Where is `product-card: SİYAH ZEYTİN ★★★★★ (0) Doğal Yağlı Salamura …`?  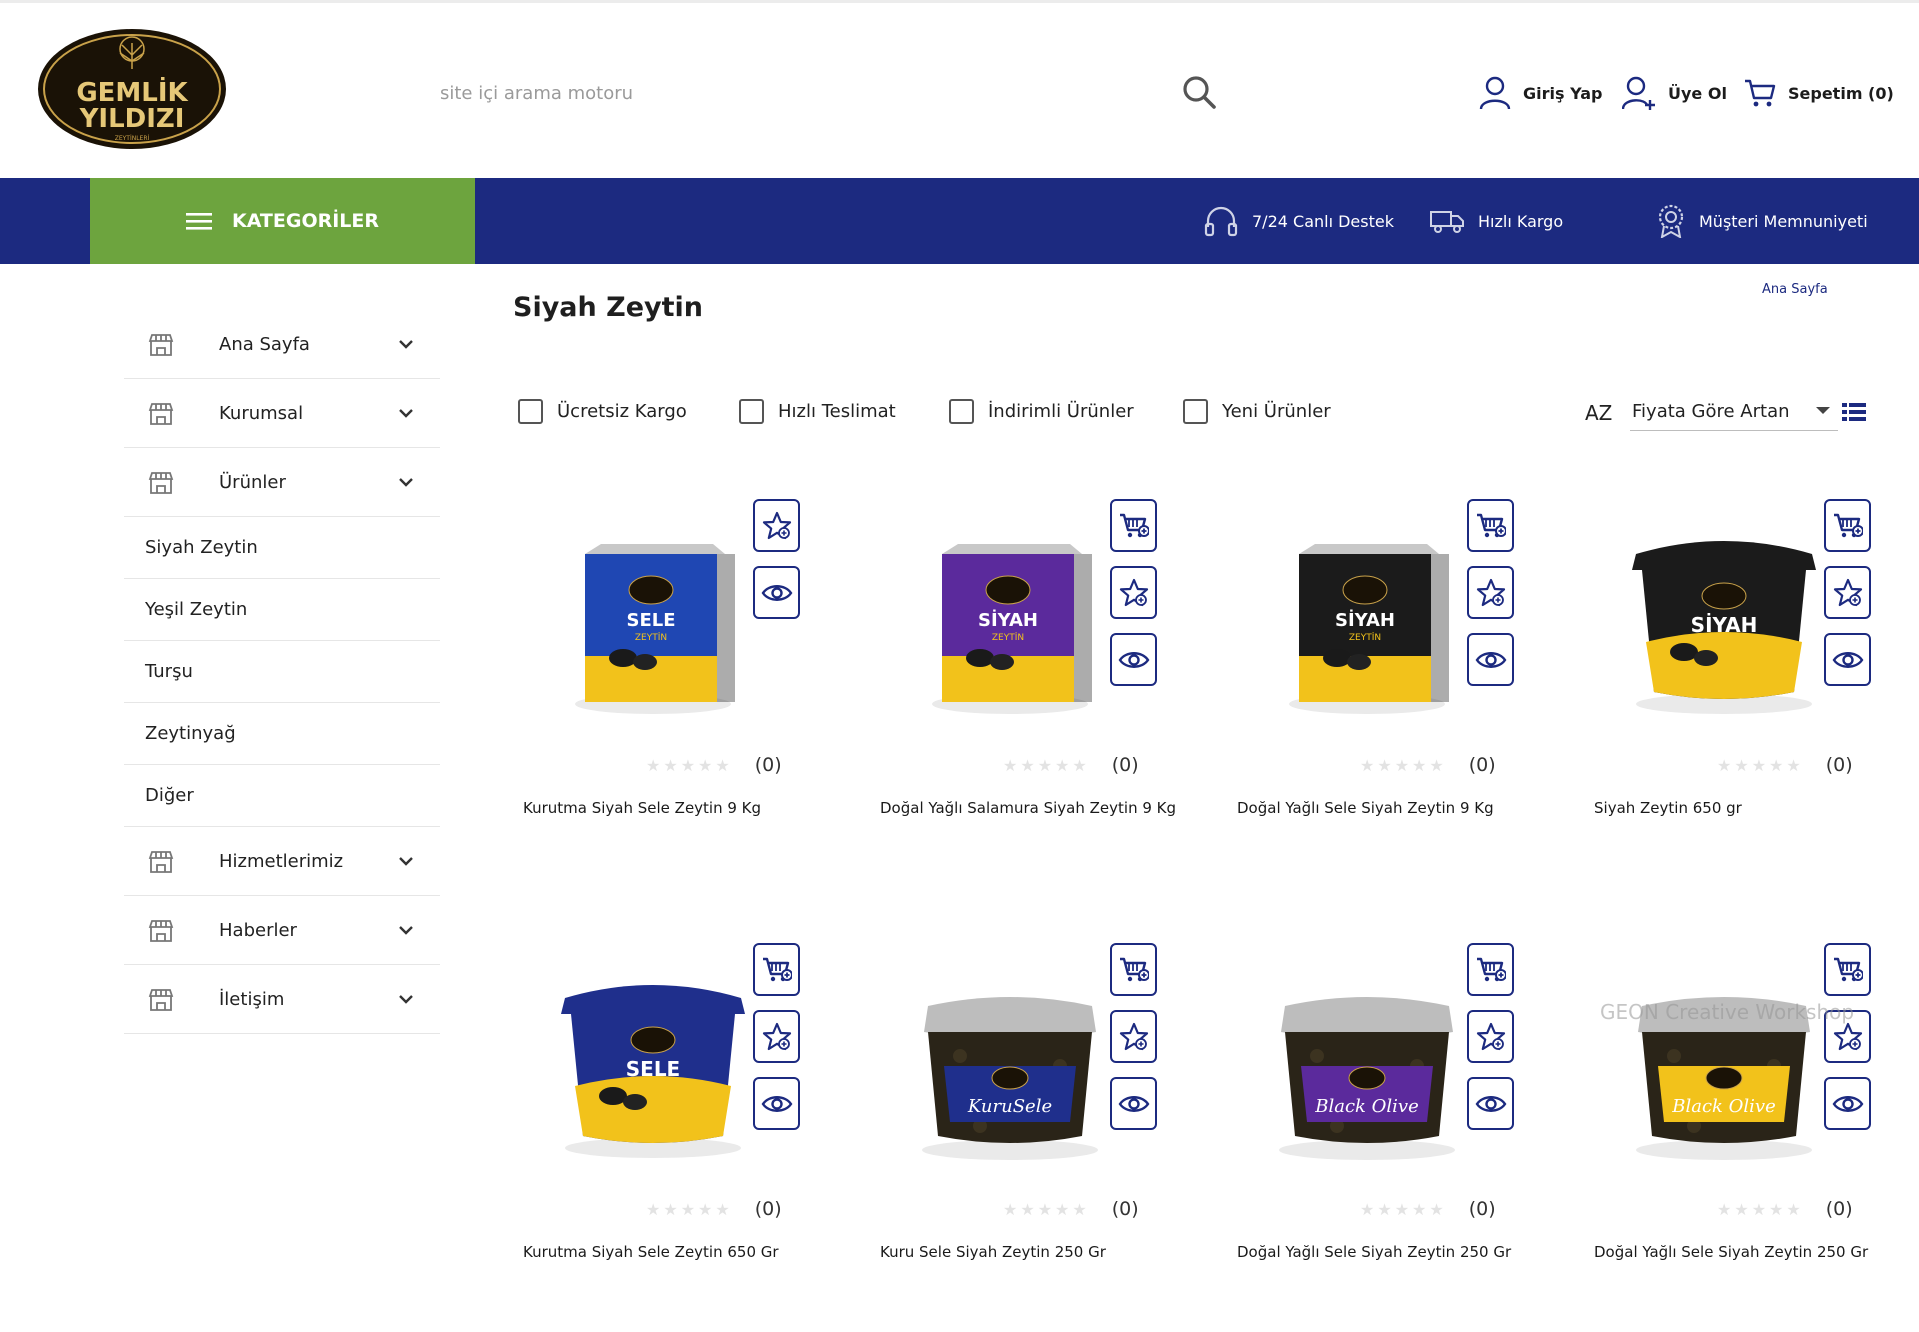 product-card: SİYAH ZEYTİN ★★★★★ (0) Doğal Yağlı Salamura … is located at coordinates (1035, 702).